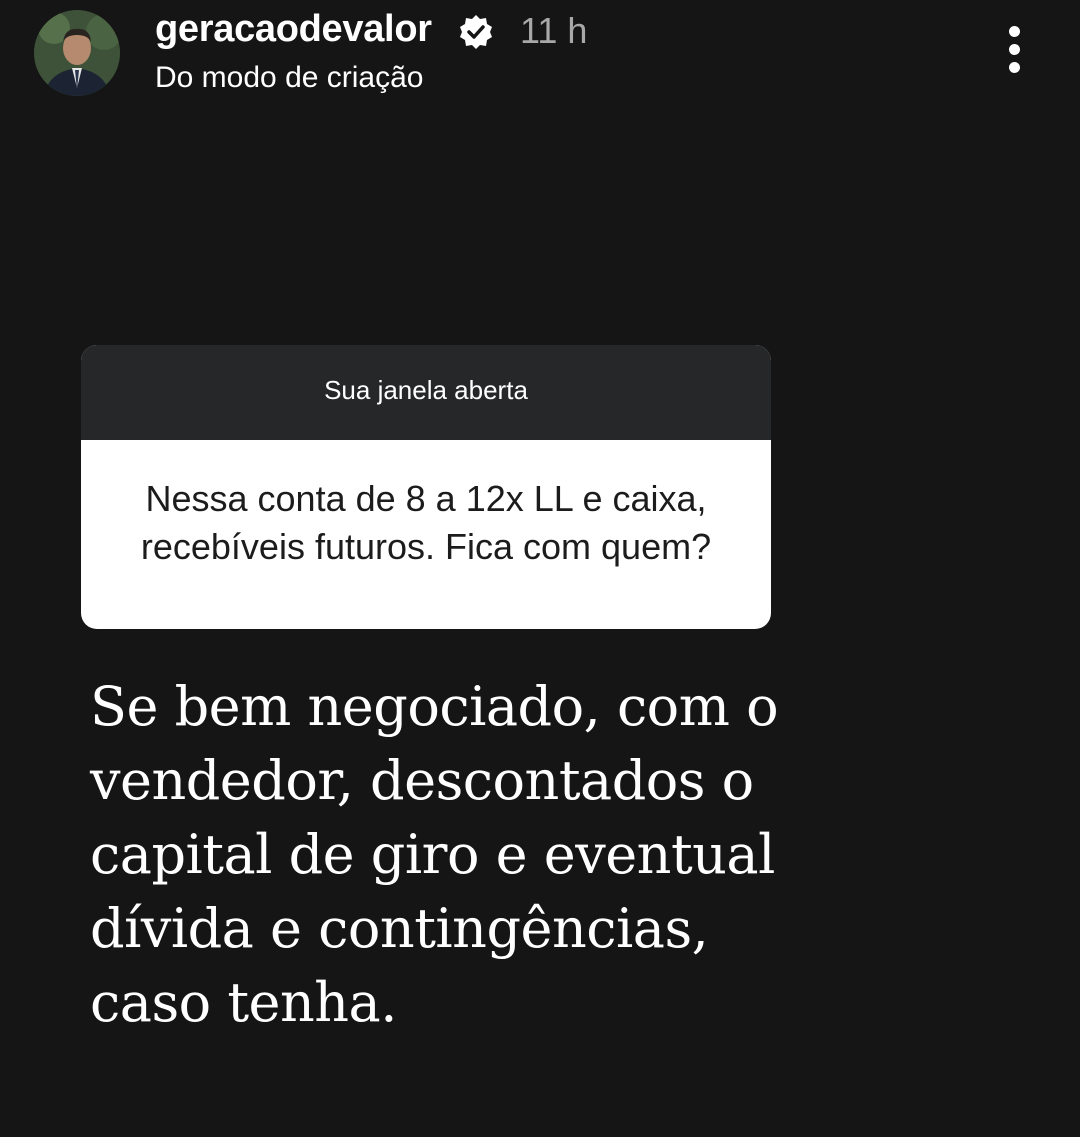  What do you see at coordinates (293, 29) in the screenshot?
I see `username: geracaodevalor` at bounding box center [293, 29].